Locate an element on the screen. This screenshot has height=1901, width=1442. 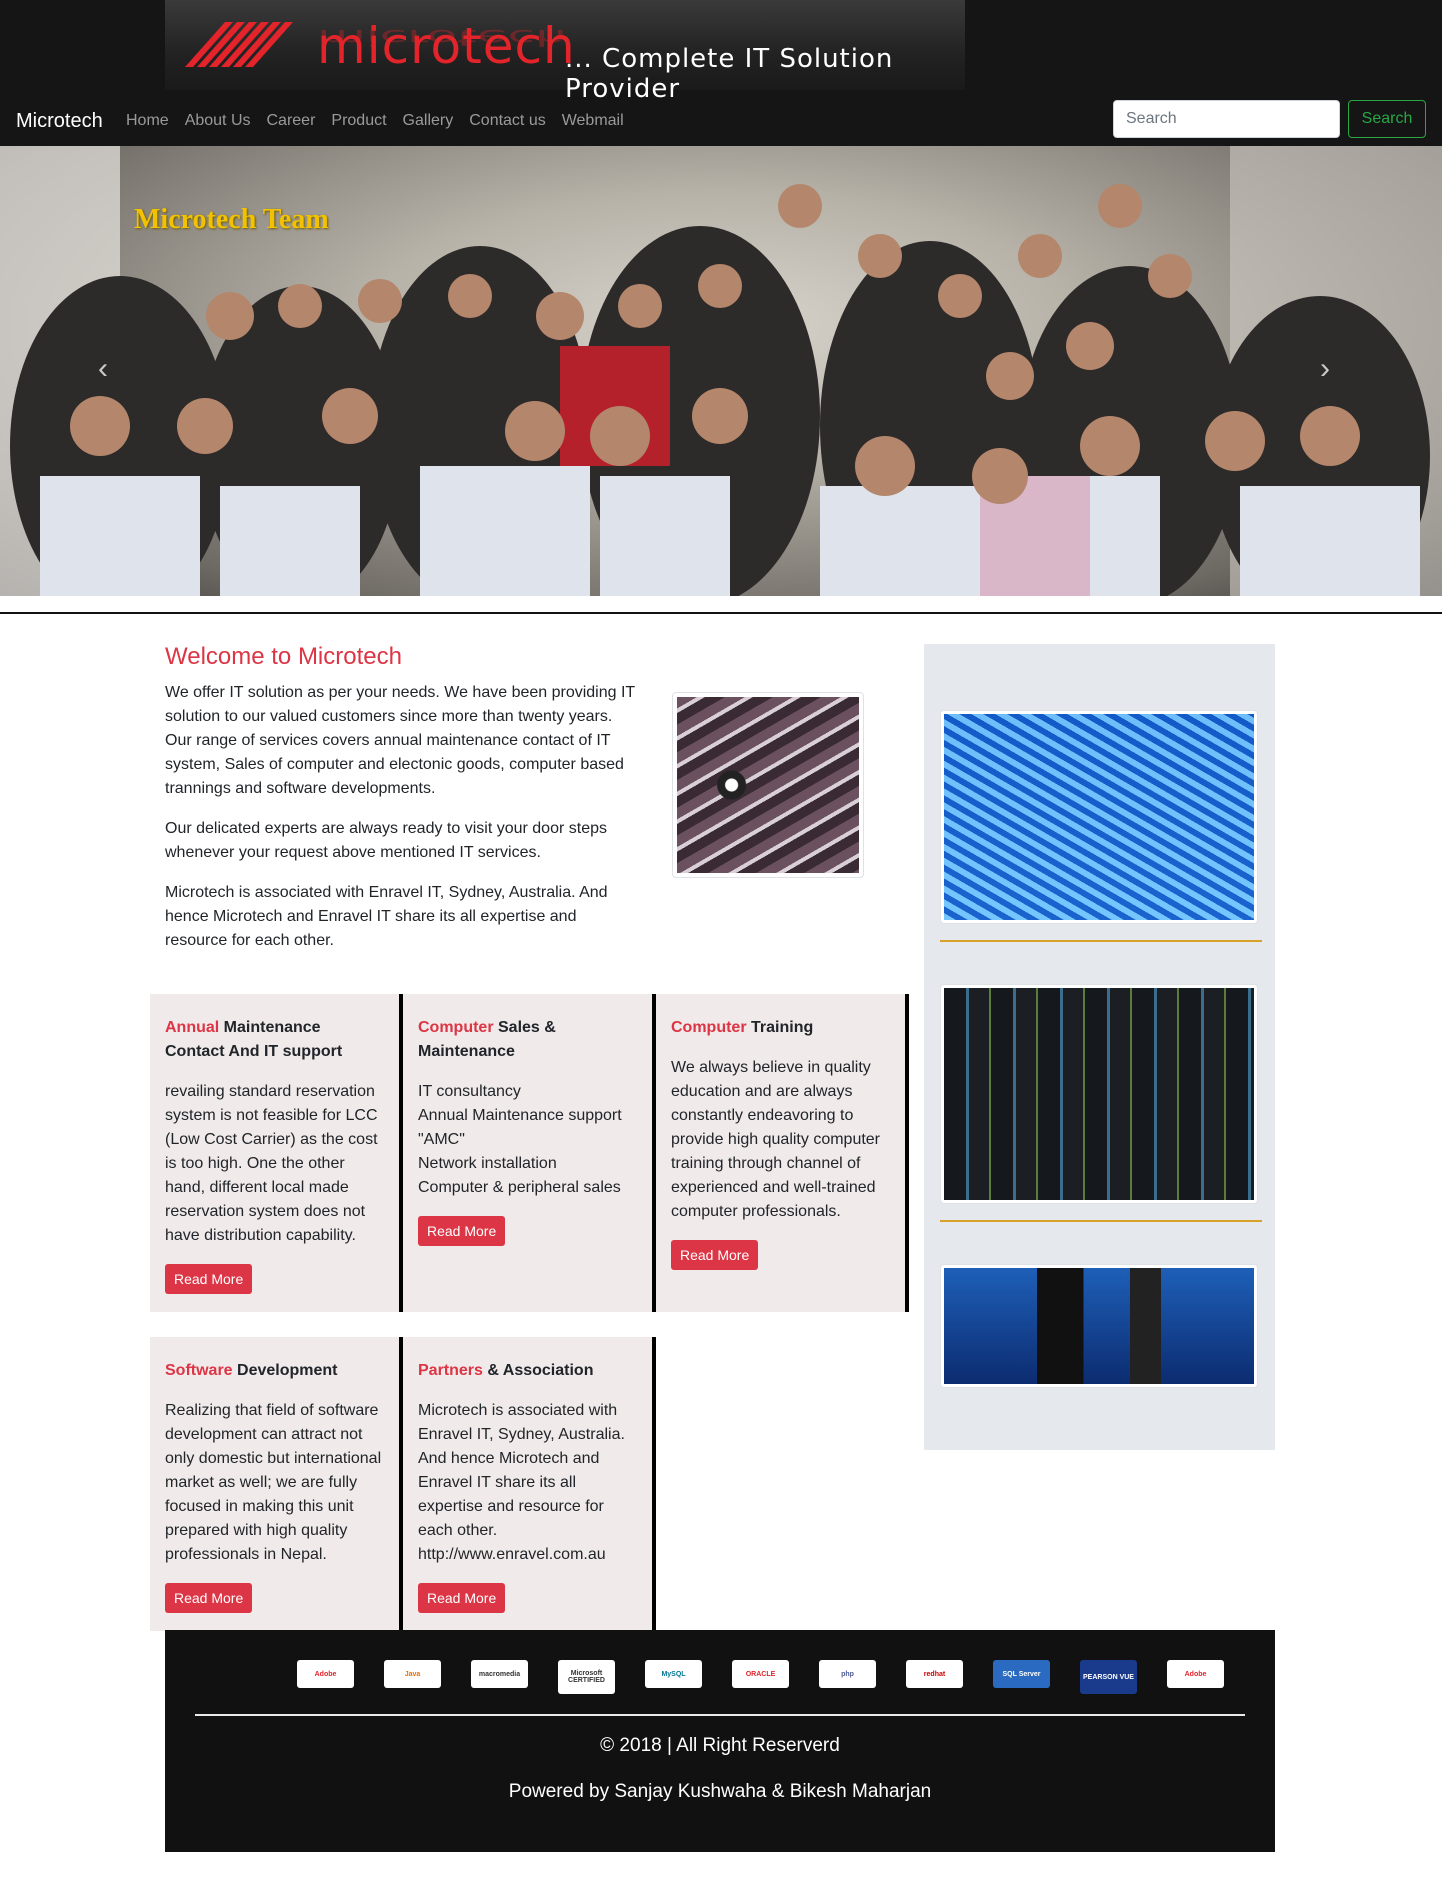
card-title: Software Development is located at coordinates (251, 1370).